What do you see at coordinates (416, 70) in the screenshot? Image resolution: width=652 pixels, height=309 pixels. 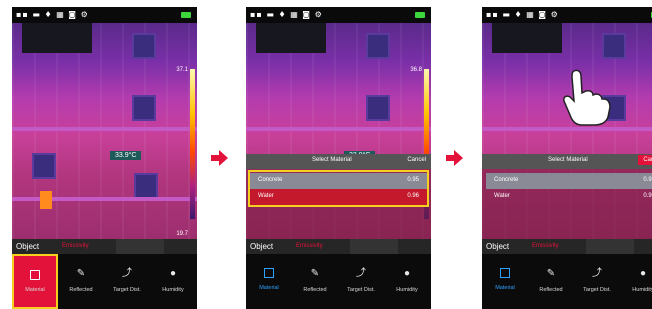 I see `scale-max-label: 36.8` at bounding box center [416, 70].